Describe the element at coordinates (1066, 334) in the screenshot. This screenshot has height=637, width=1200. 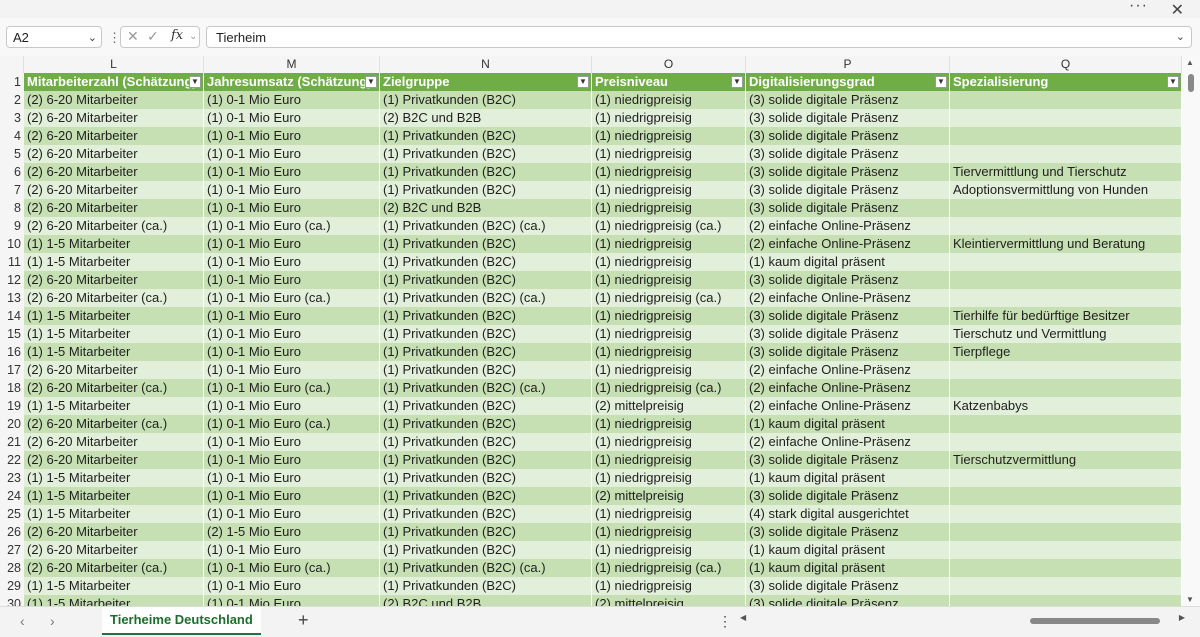
I see `table-cell: Tierschutz und Vermittlung` at that location.